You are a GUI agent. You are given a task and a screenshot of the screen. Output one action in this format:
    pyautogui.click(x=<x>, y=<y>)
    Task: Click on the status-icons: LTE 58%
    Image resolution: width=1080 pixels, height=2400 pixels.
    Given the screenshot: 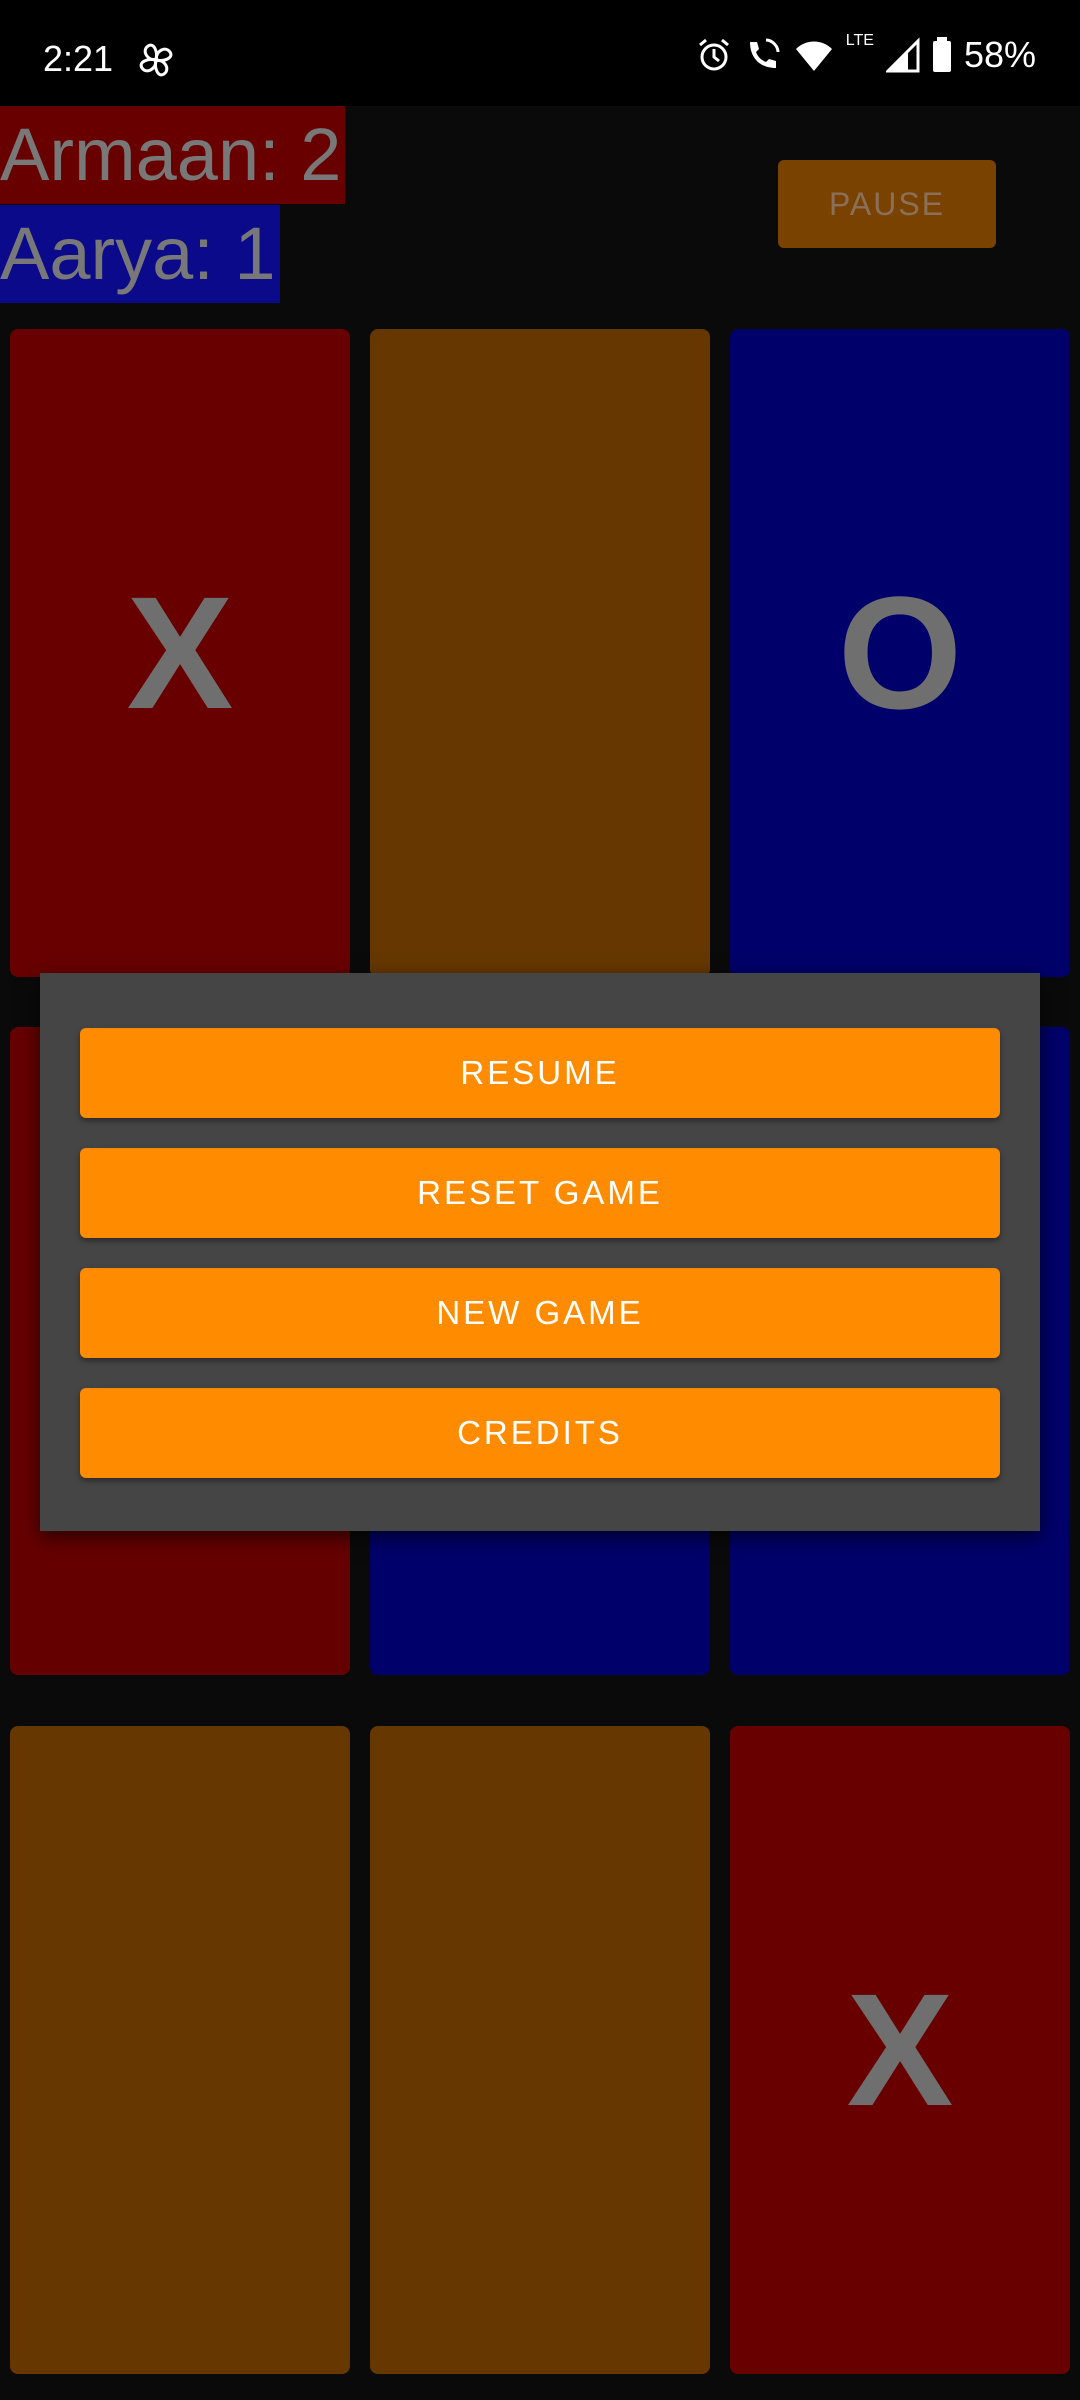 What is the action you would take?
    pyautogui.click(x=866, y=55)
    